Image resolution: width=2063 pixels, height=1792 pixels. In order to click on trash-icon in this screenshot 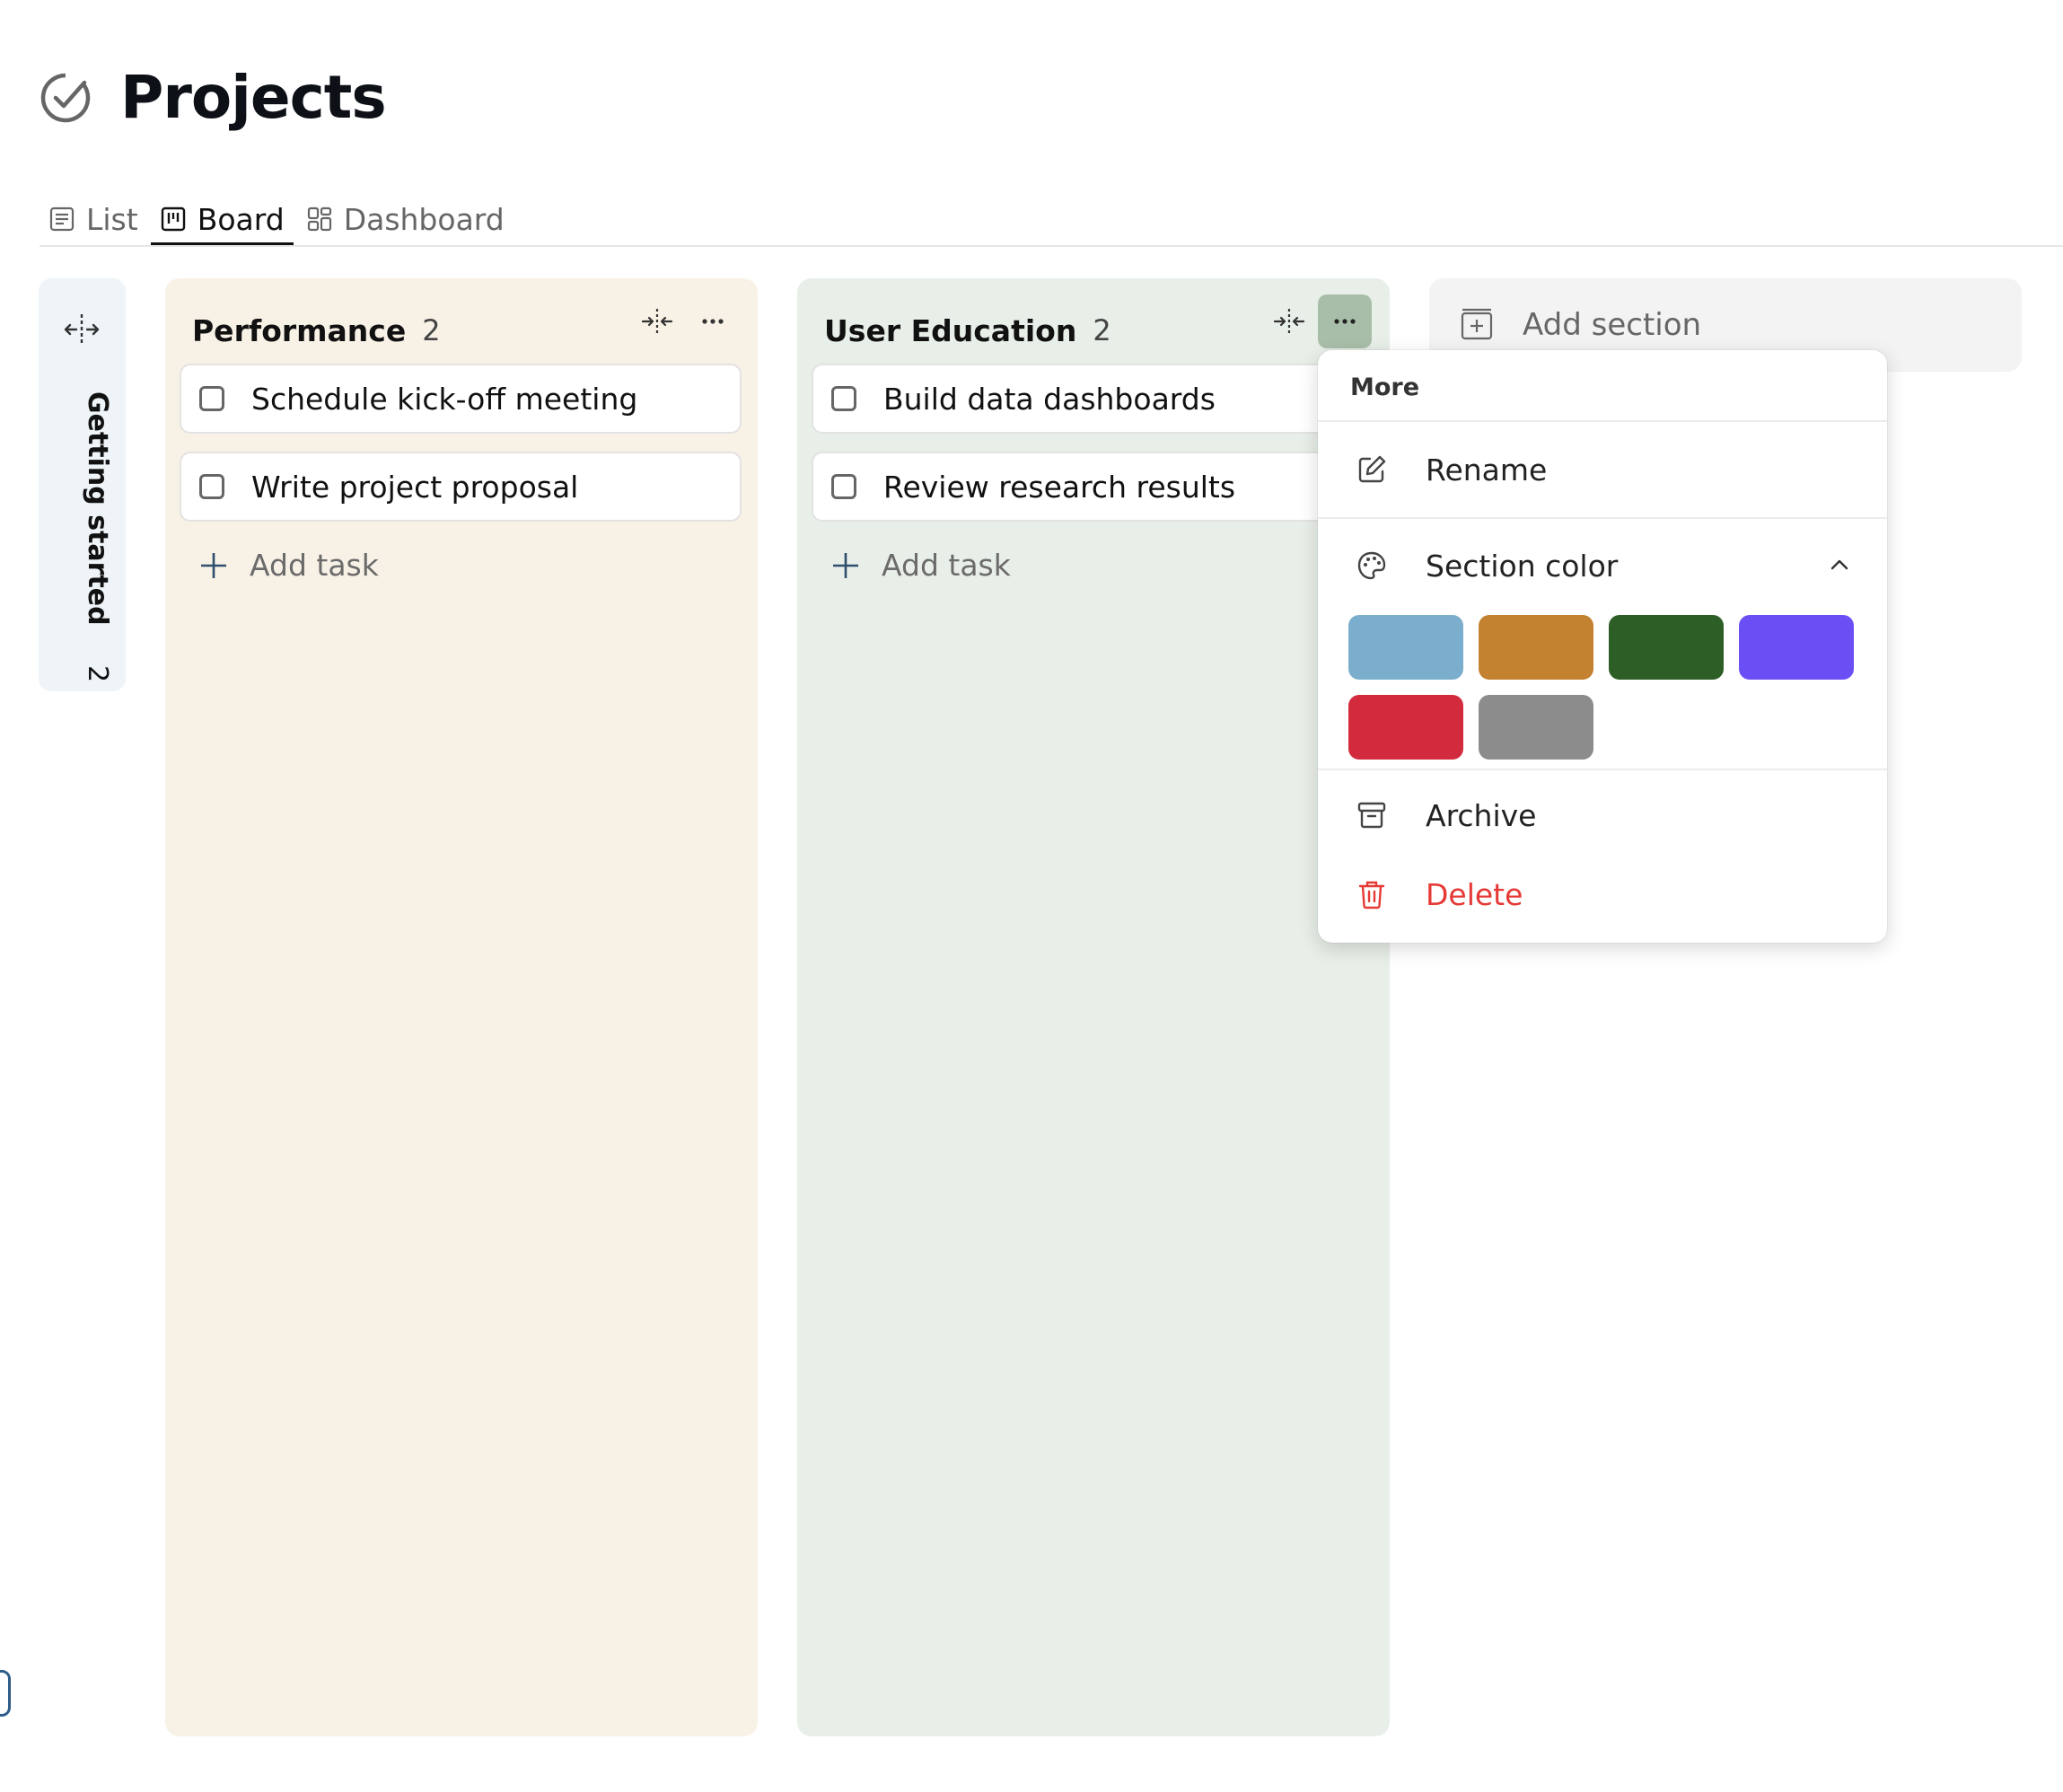, I will do `click(1371, 895)`.